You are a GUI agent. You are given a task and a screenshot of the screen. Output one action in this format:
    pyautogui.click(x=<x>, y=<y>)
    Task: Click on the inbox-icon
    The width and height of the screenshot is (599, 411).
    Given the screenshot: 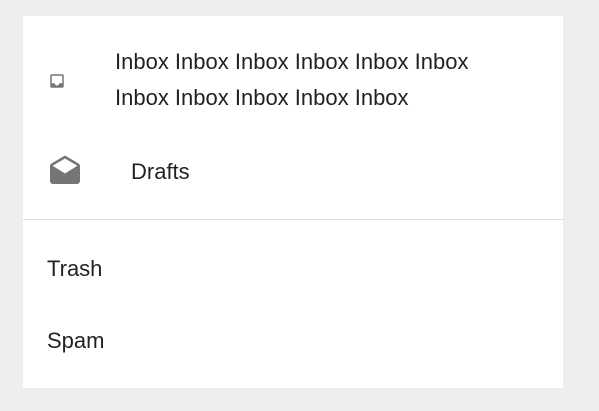 What is the action you would take?
    pyautogui.click(x=57, y=81)
    